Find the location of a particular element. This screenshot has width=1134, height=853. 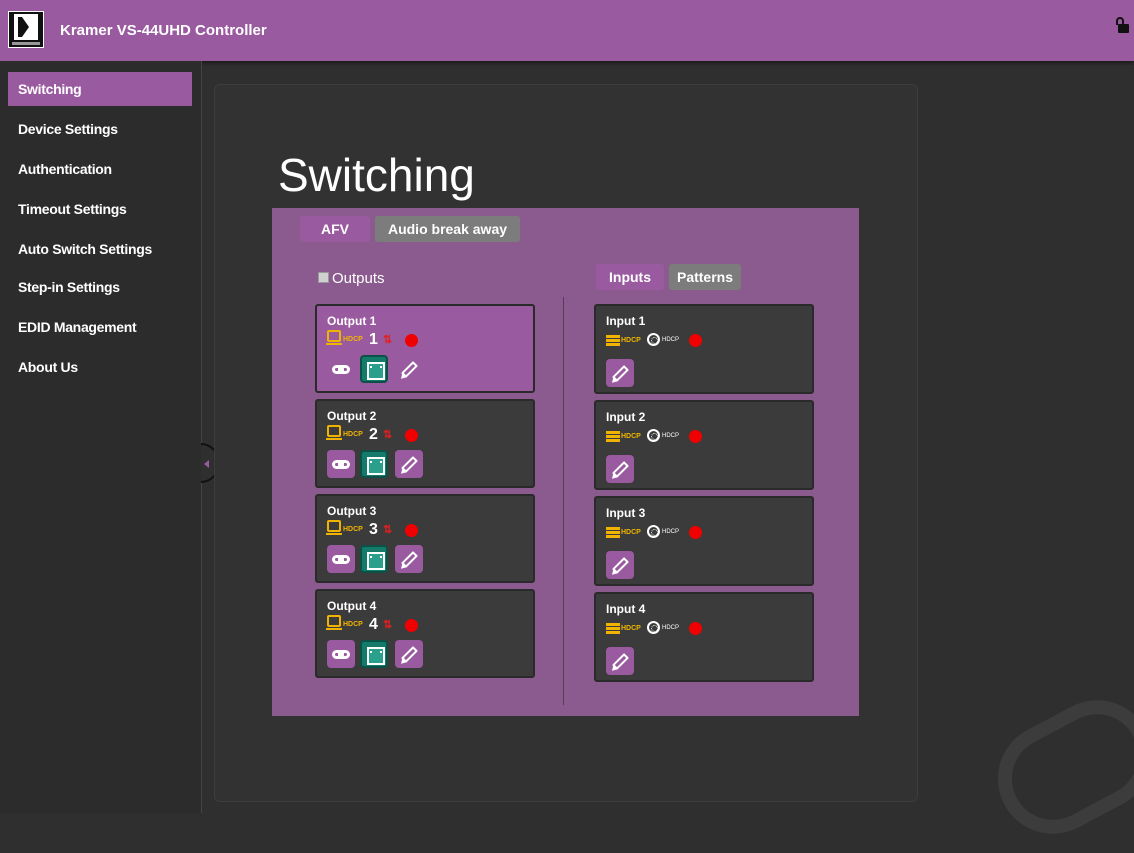

output-title: Output 1 is located at coordinates (352, 321).